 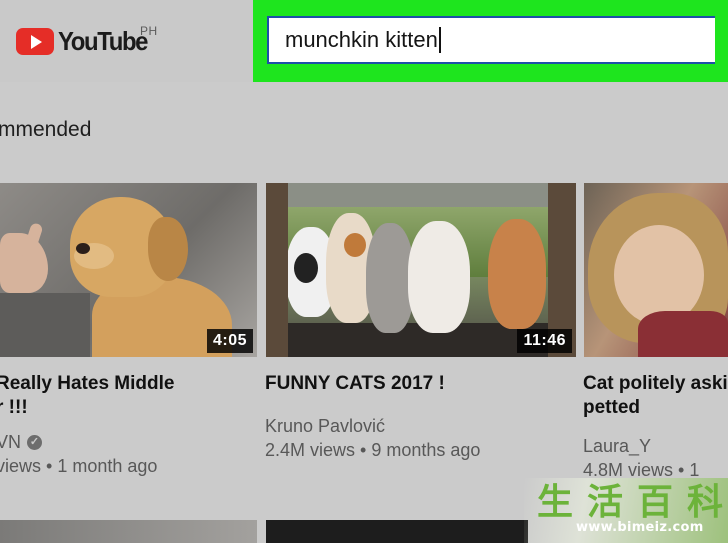 I want to click on watermark-char: 生, so click(x=554, y=502).